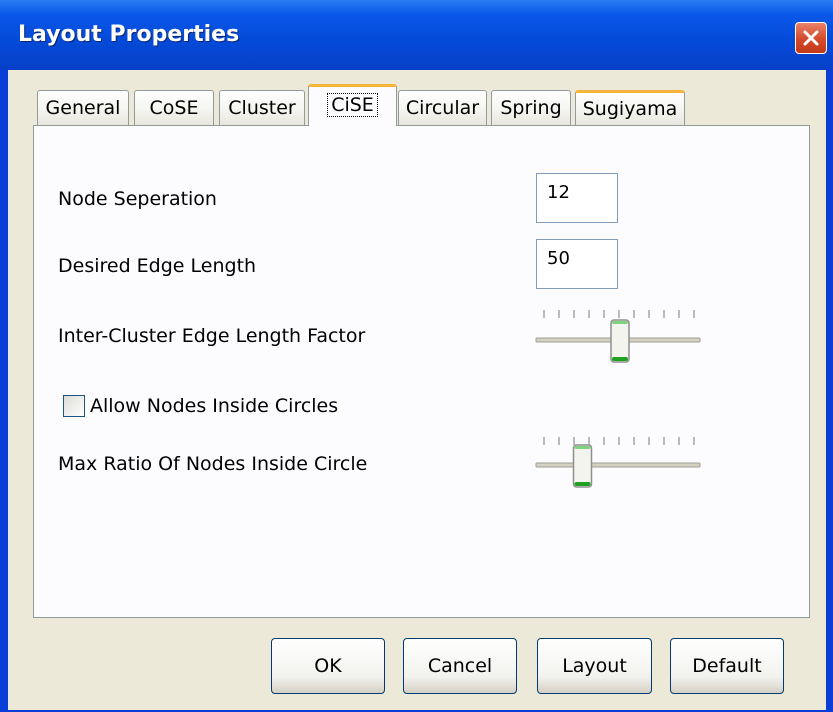 Image resolution: width=833 pixels, height=712 pixels. I want to click on close-button, so click(811, 38).